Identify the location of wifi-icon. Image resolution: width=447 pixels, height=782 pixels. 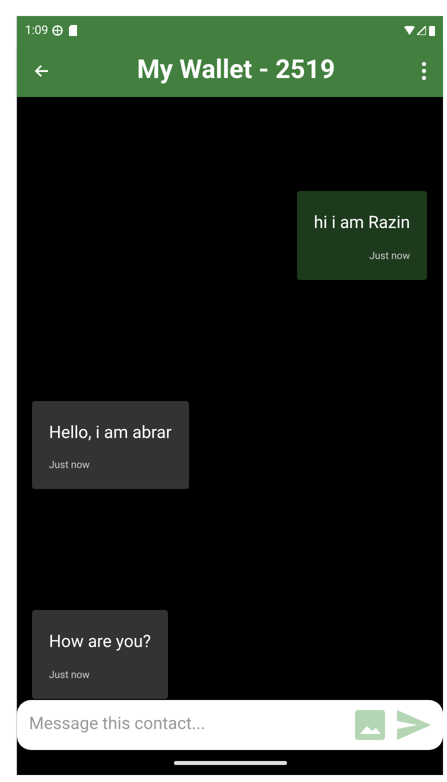
(409, 30).